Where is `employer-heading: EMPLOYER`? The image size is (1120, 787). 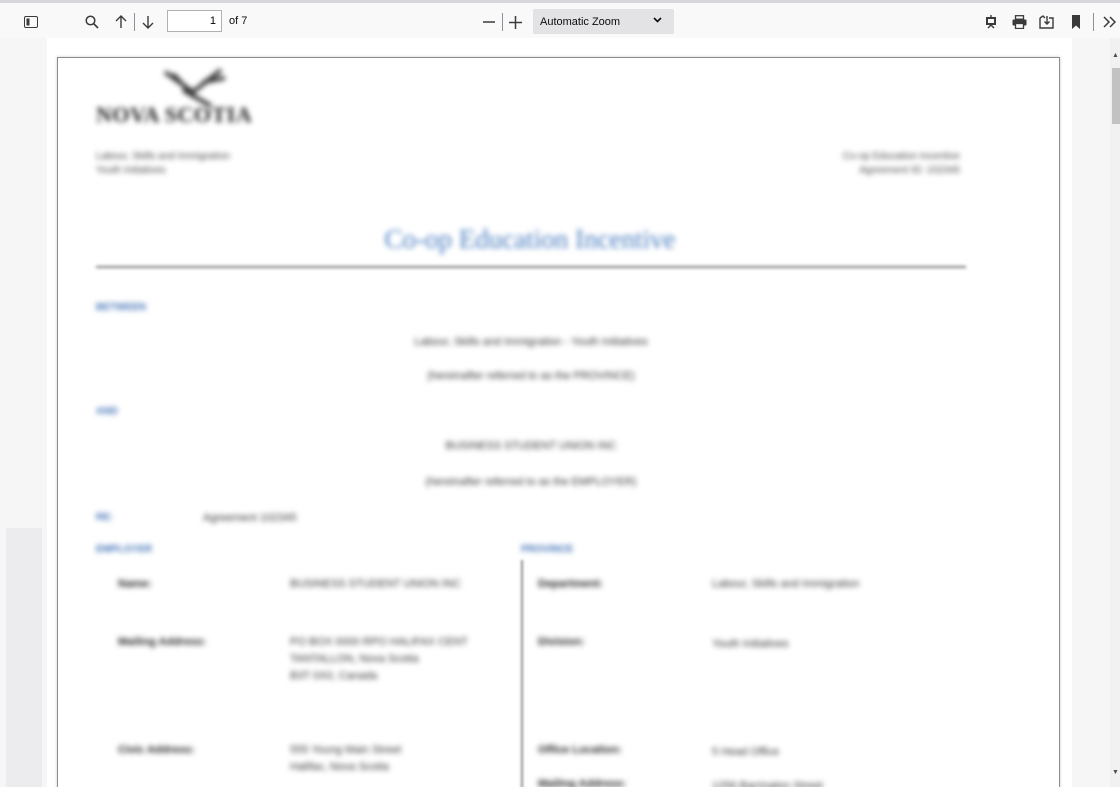
employer-heading: EMPLOYER is located at coordinates (124, 549).